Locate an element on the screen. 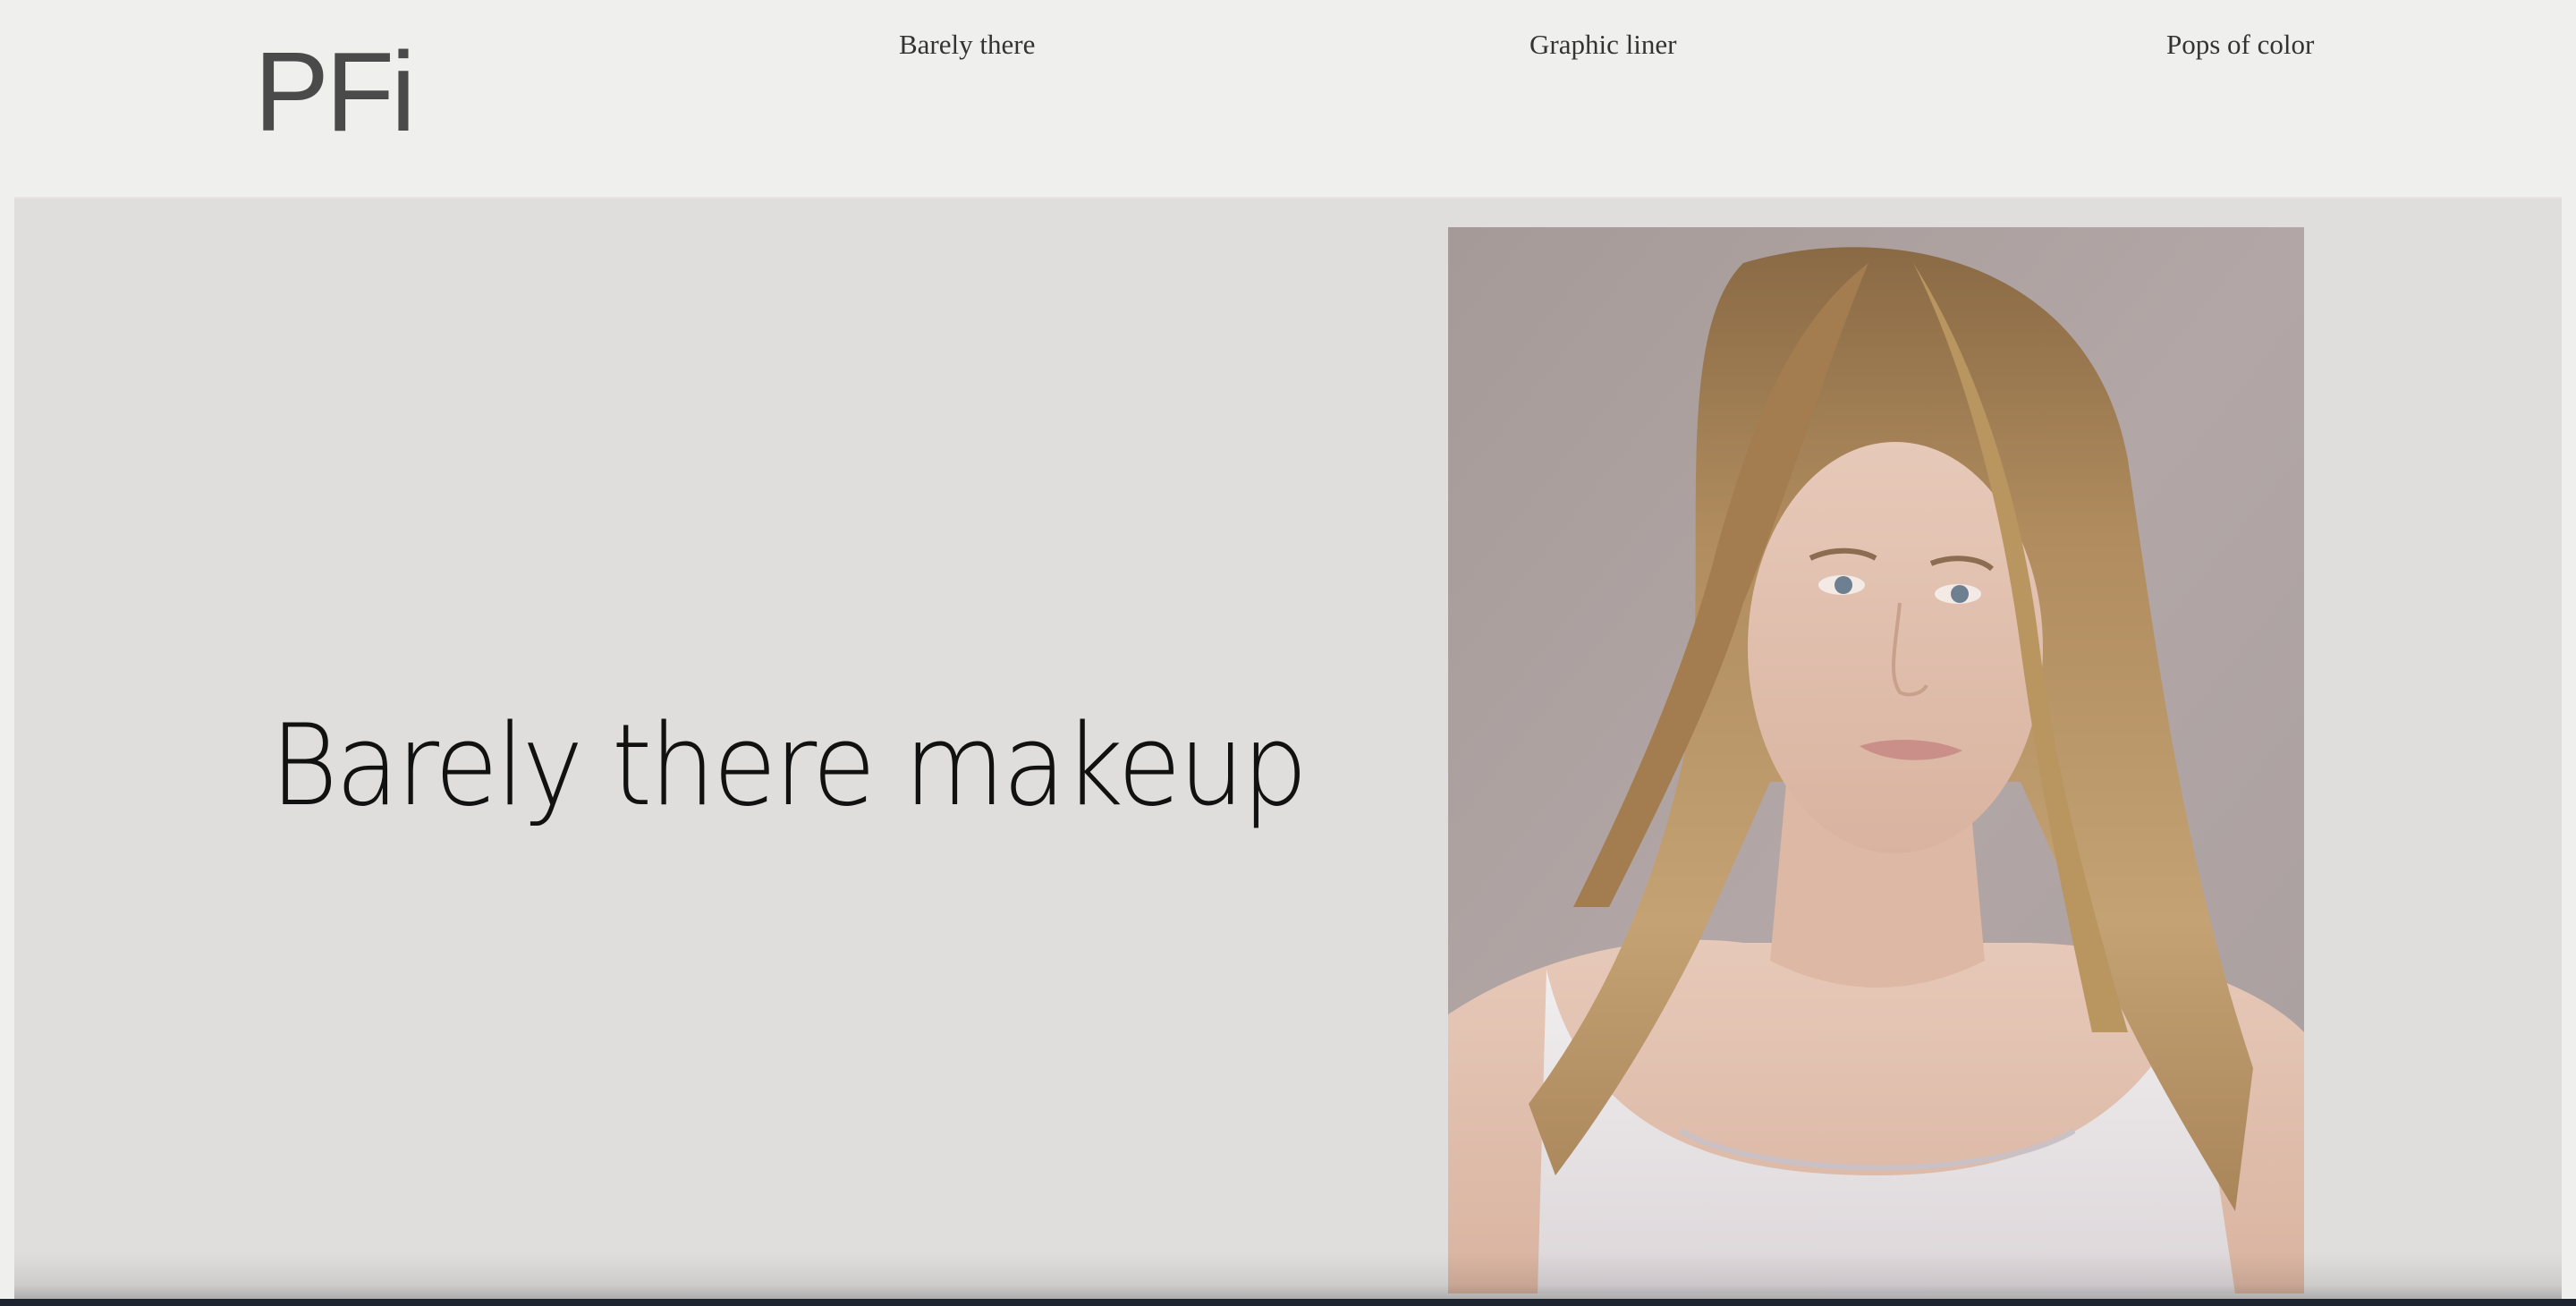 This screenshot has height=1306, width=2576. nav-link-graphic-liner: Graphic liner is located at coordinates (1603, 45).